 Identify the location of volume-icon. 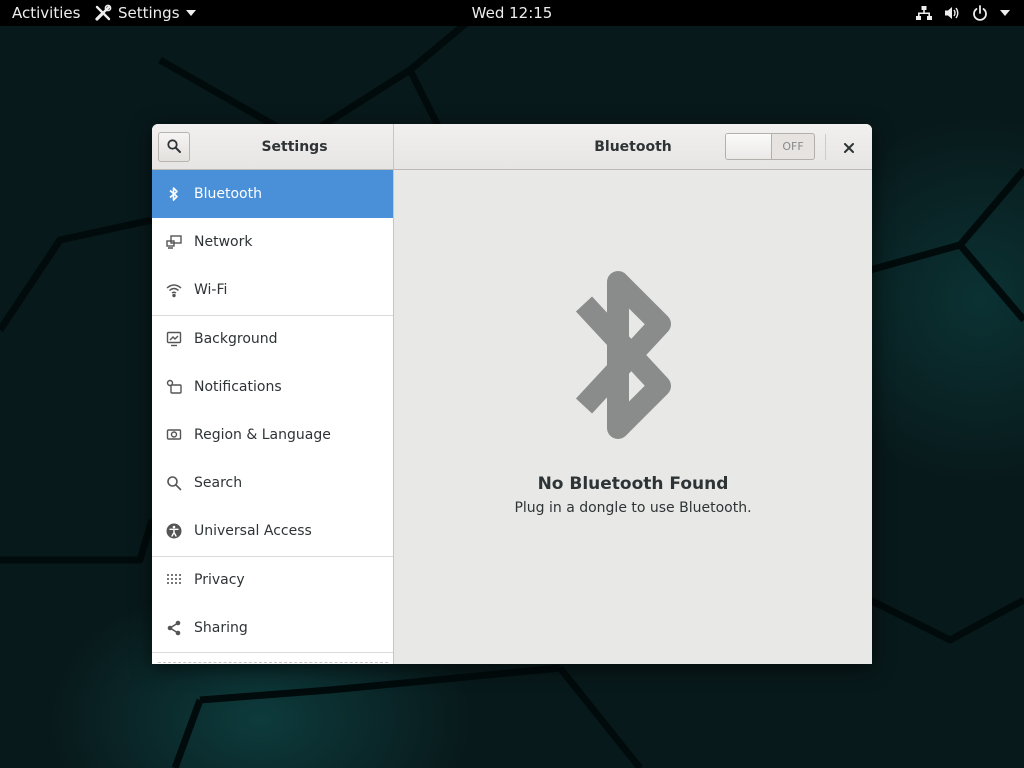
(952, 13).